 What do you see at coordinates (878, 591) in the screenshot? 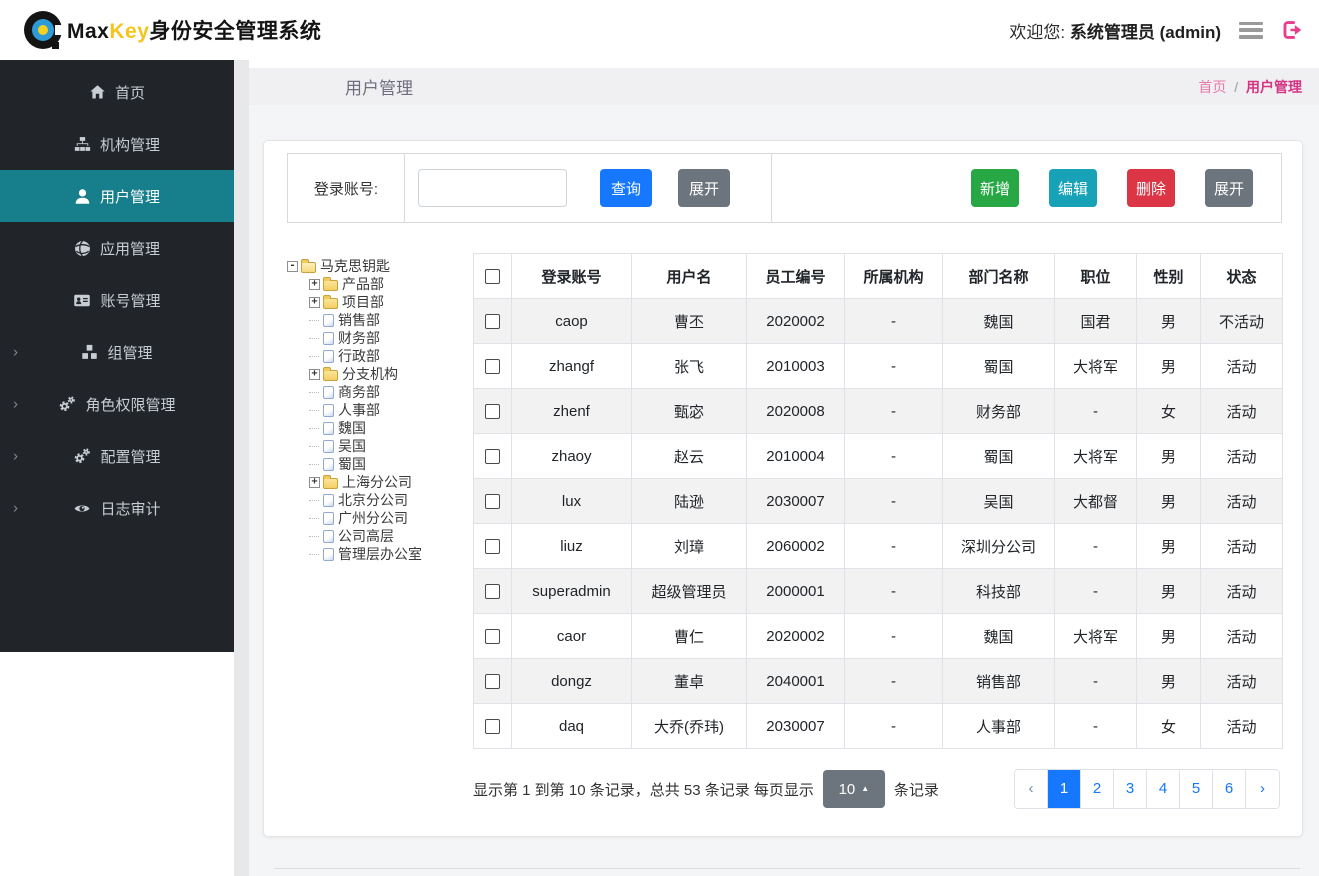
I see `table-row: superadmin 超级管理员 2000001- 科技部 - 男活动` at bounding box center [878, 591].